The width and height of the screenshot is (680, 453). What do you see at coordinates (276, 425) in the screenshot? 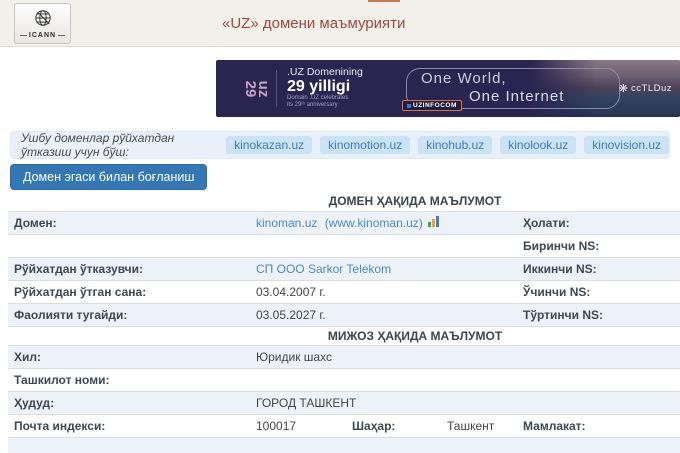
I see `row-value: 100017` at bounding box center [276, 425].